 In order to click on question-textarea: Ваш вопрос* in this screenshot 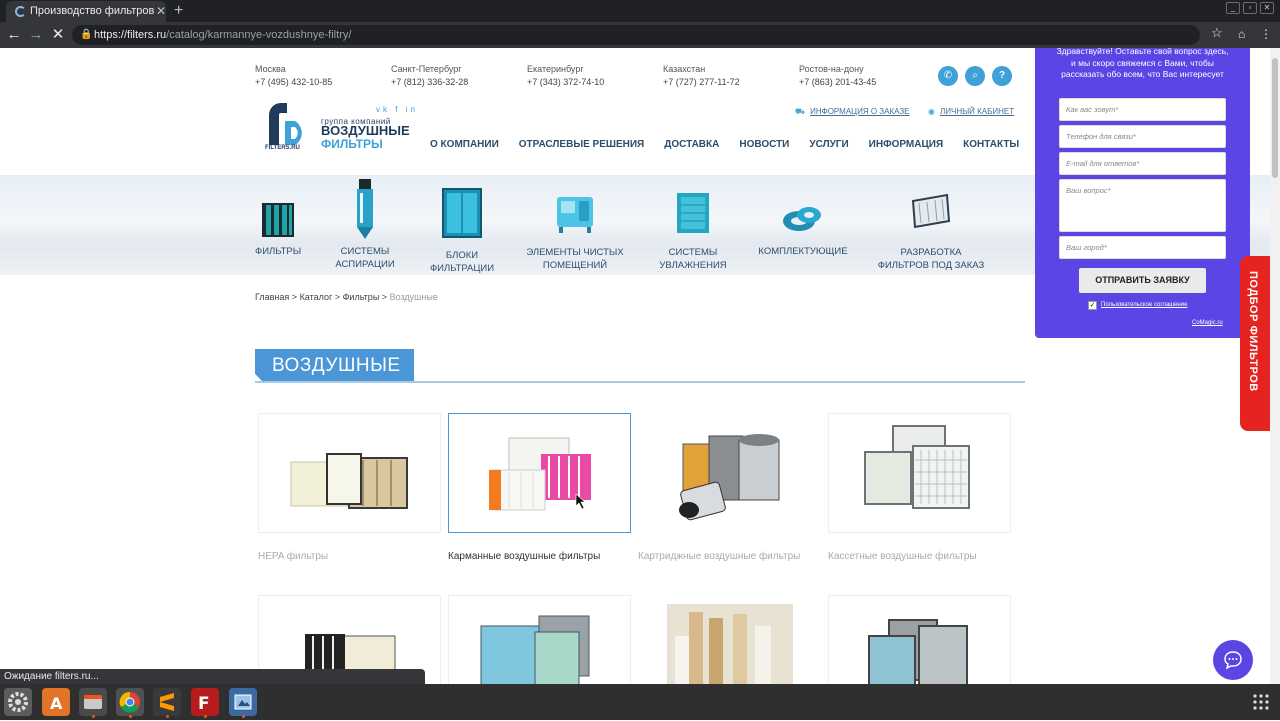, I will do `click(1142, 205)`.